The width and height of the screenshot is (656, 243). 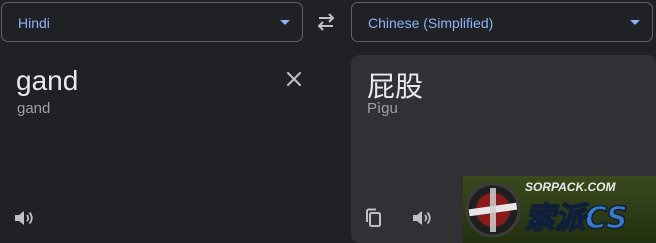 I want to click on source-transliteration: gand, so click(x=34, y=108).